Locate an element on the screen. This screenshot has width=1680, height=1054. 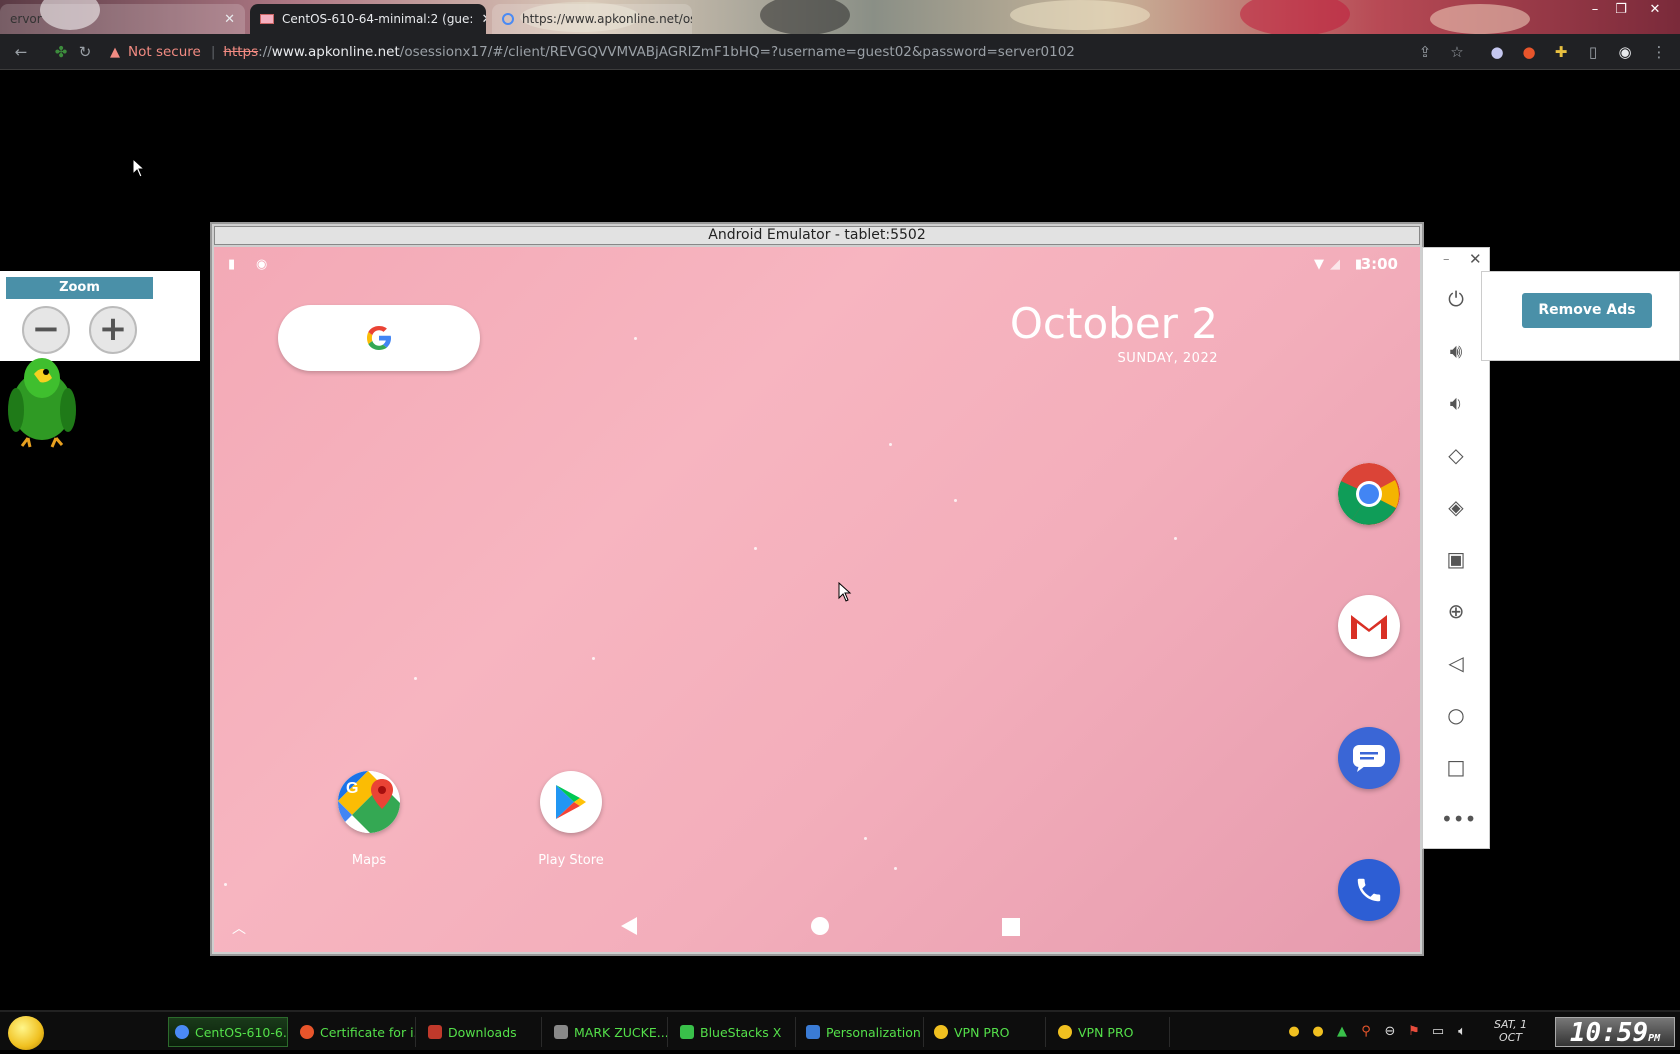
taskbar-item-bluestacks: BlueStacks X is located at coordinates (735, 1032).